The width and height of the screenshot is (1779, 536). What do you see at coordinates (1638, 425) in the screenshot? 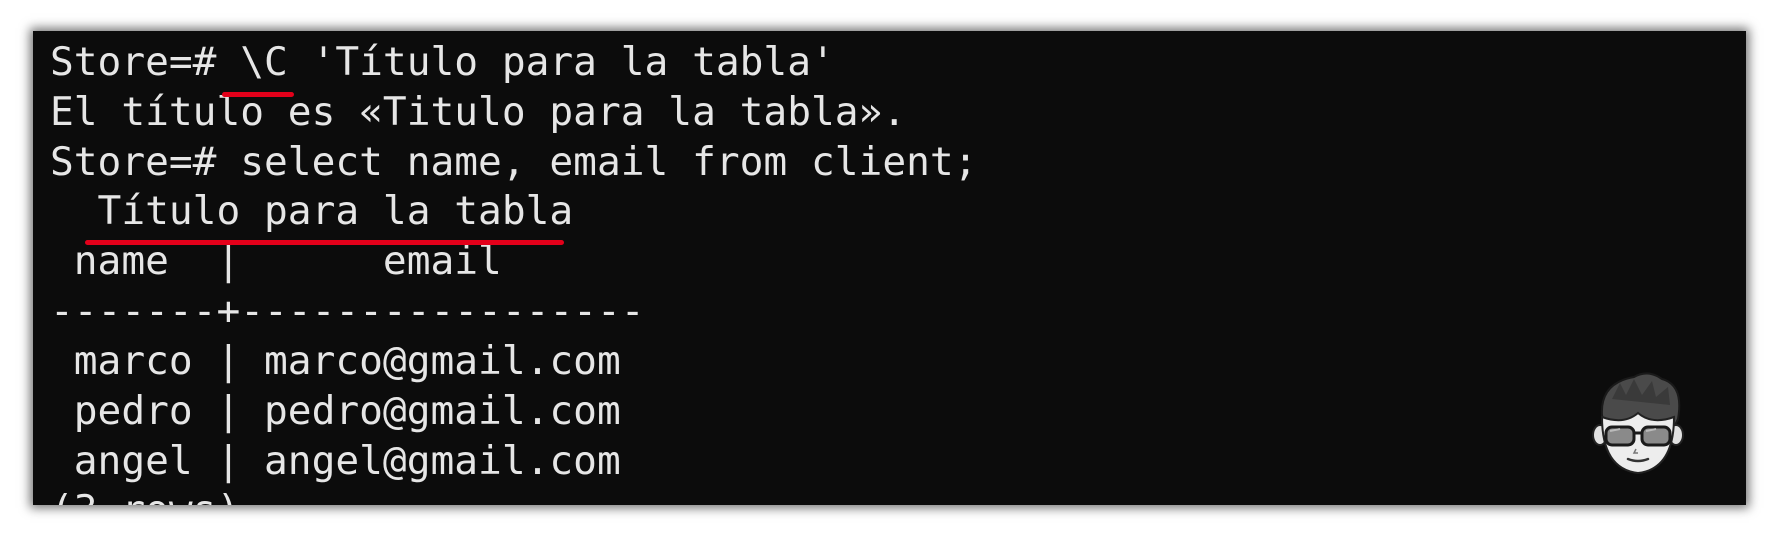
I see `cartoon-boy-with-sunglasses-icon` at bounding box center [1638, 425].